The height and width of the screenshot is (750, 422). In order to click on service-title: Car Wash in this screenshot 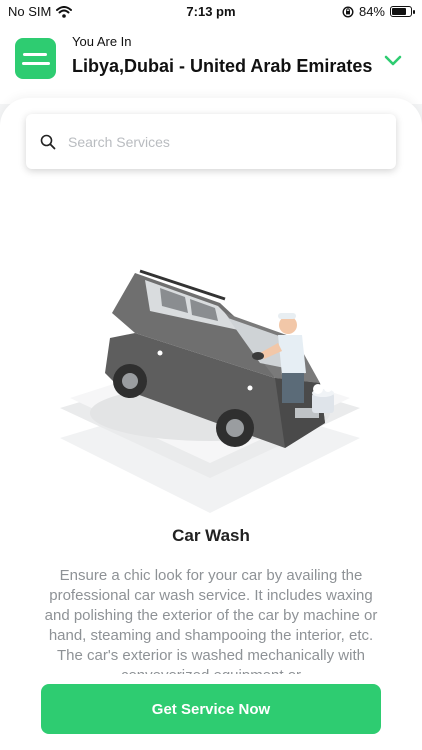, I will do `click(211, 535)`.